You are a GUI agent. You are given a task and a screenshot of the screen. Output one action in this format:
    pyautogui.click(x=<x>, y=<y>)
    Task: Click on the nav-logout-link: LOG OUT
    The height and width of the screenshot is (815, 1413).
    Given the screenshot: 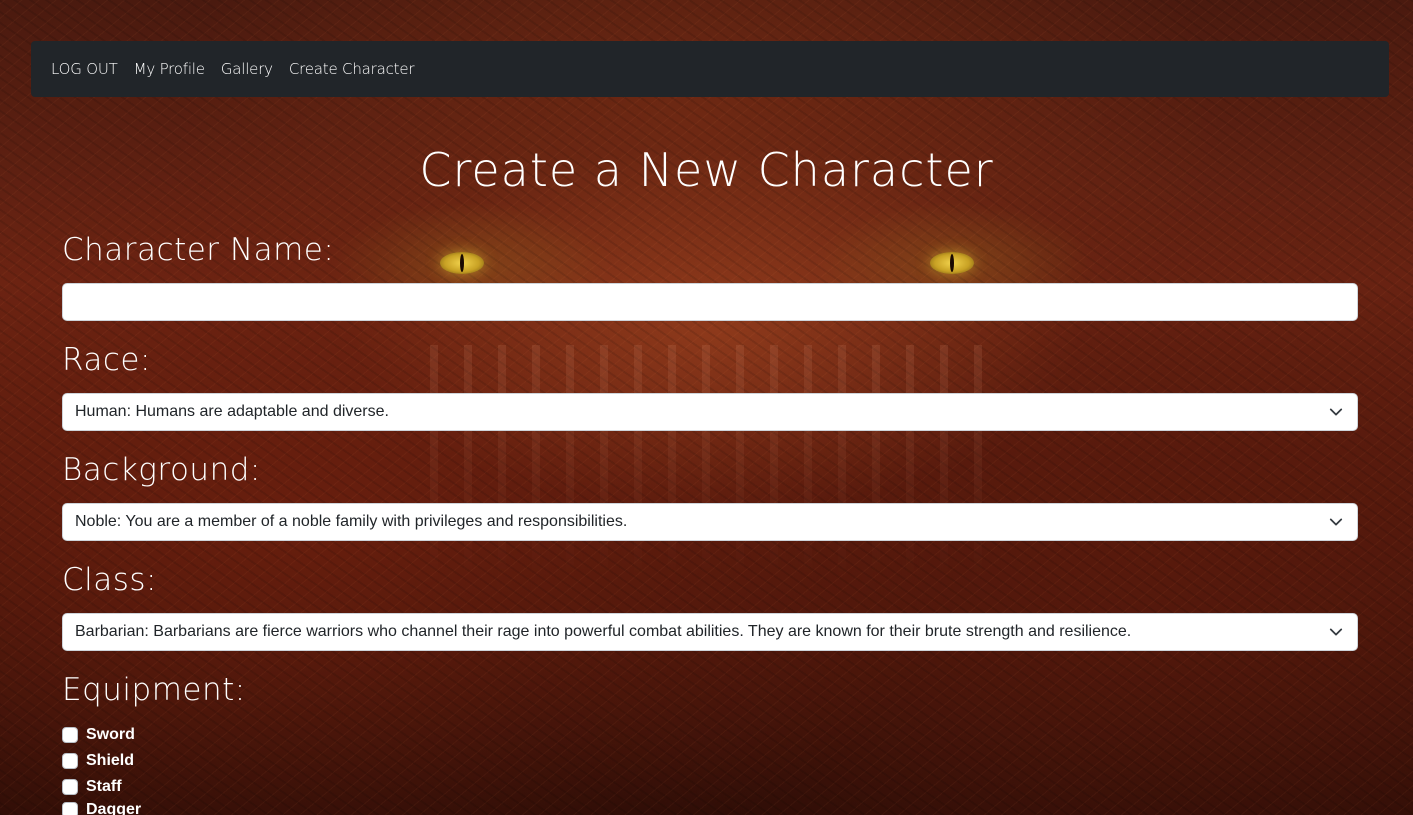 What is the action you would take?
    pyautogui.click(x=84, y=69)
    